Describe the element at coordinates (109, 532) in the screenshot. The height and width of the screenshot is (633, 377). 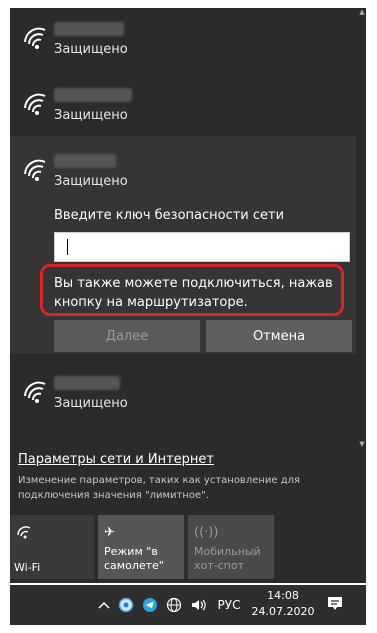
I see `airplane-icon: ✈` at that location.